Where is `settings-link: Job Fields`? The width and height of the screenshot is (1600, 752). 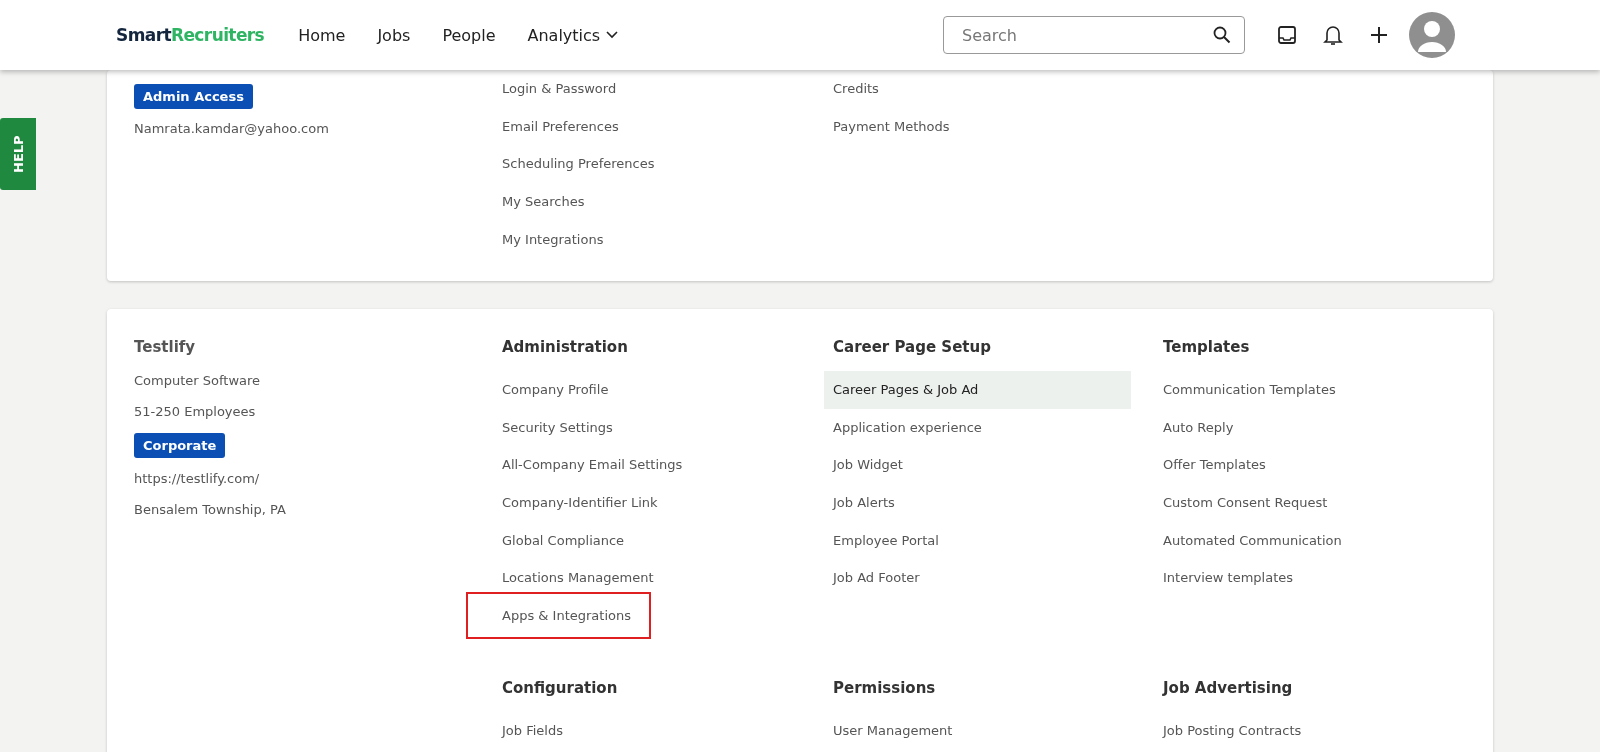 settings-link: Job Fields is located at coordinates (646, 731).